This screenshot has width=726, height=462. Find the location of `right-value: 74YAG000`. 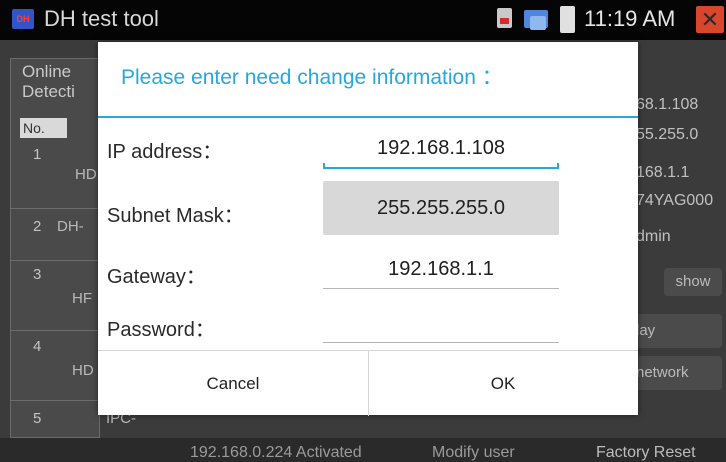

right-value: 74YAG000 is located at coordinates (675, 200).